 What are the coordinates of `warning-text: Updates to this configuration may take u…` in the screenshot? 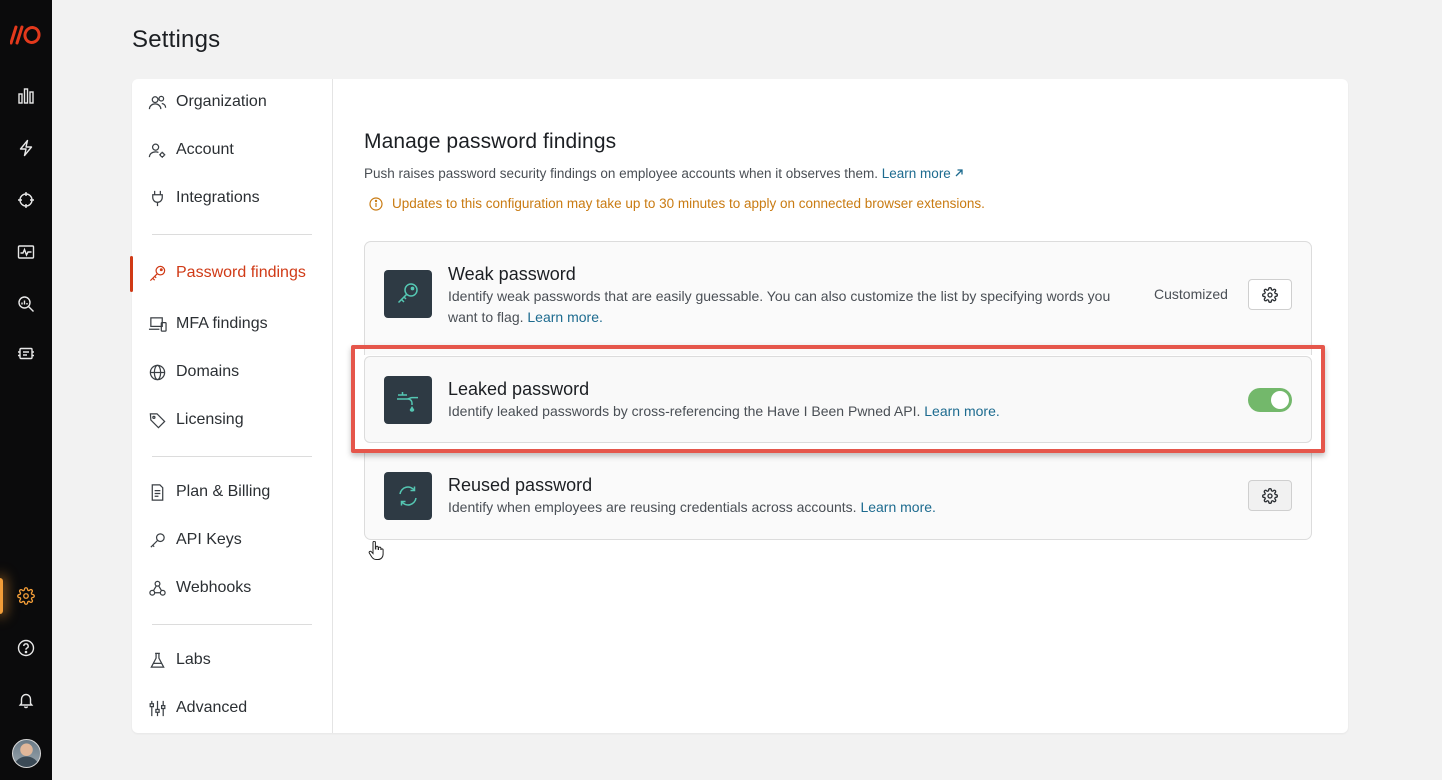 It's located at (688, 203).